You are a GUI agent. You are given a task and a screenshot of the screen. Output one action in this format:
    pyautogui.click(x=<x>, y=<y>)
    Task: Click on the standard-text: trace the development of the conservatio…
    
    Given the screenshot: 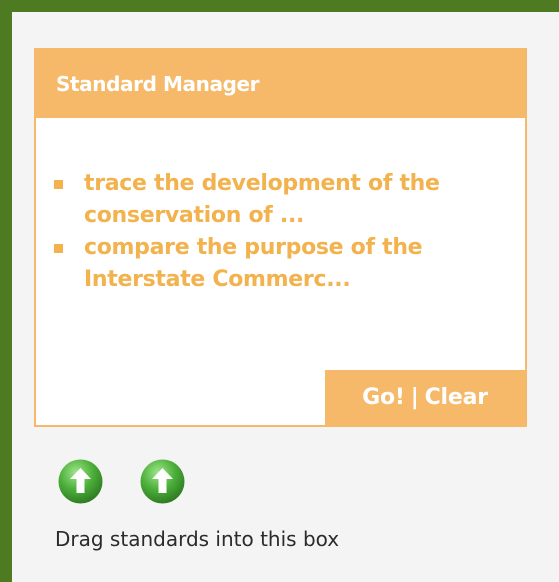 What is the action you would take?
    pyautogui.click(x=262, y=199)
    